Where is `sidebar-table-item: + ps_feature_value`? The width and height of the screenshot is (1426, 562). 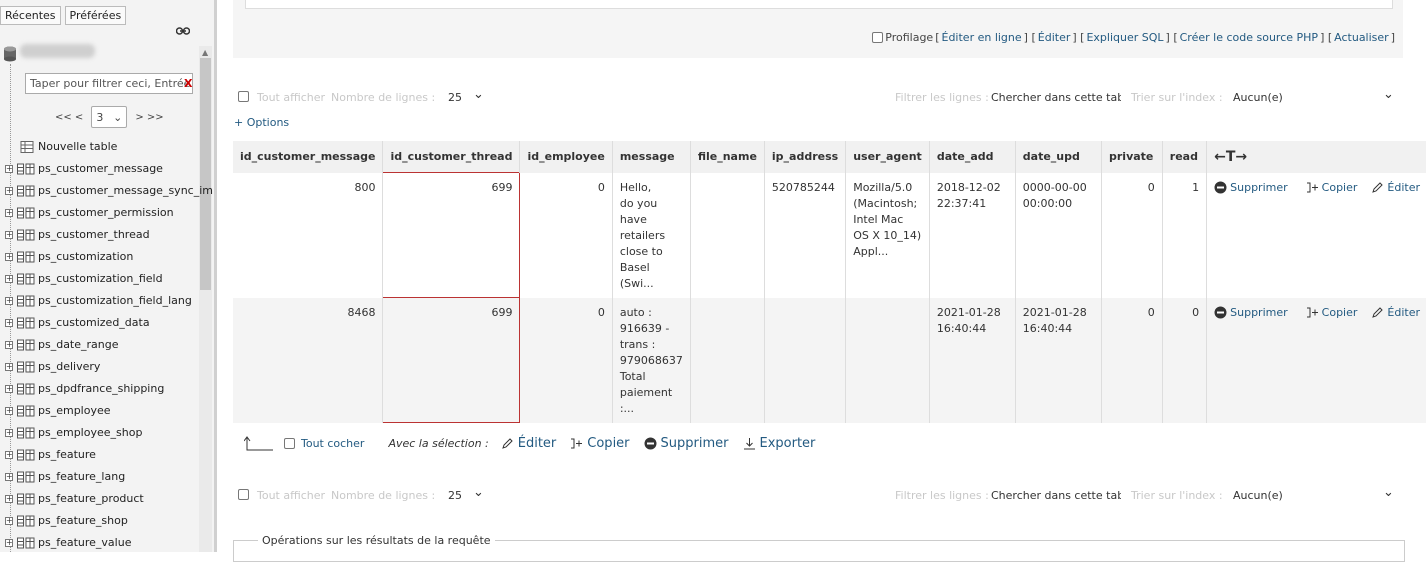 sidebar-table-item: + ps_feature_value is located at coordinates (100, 542).